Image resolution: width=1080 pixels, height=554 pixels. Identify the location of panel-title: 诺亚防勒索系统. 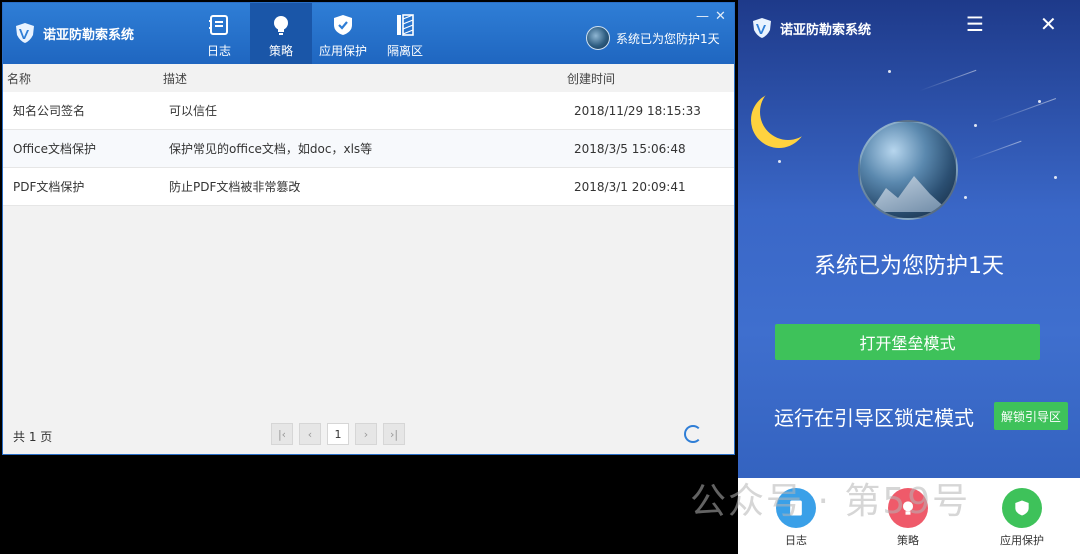
(826, 30).